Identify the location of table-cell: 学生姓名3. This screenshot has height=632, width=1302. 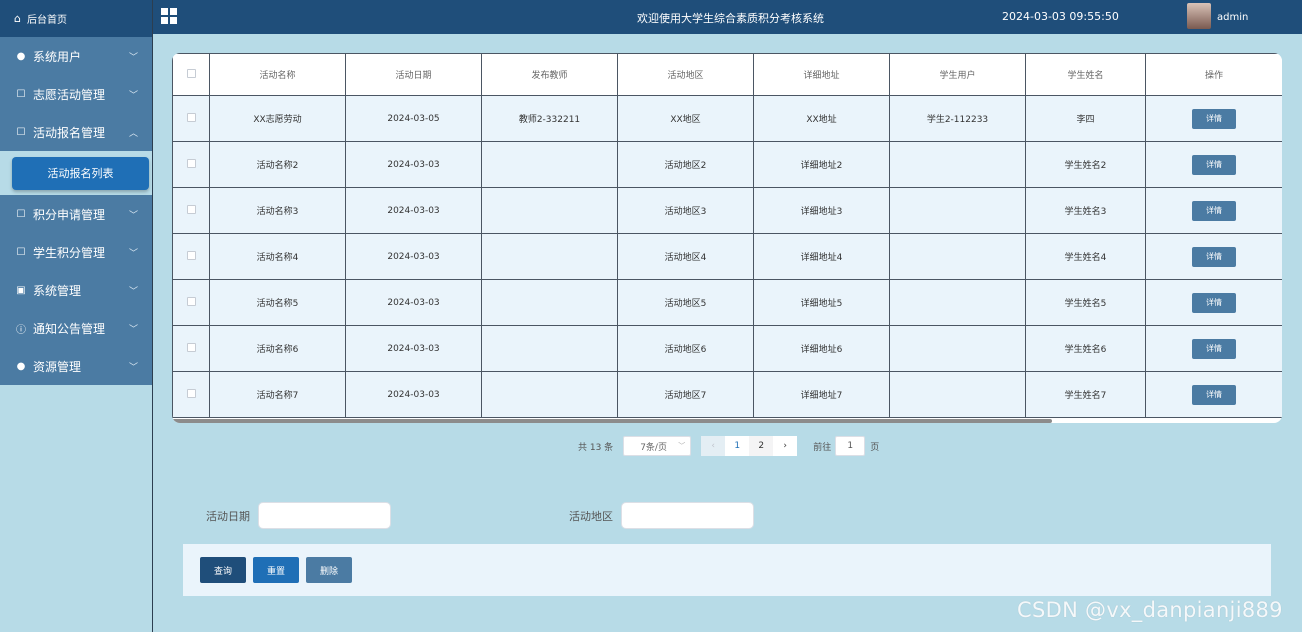
(1085, 210).